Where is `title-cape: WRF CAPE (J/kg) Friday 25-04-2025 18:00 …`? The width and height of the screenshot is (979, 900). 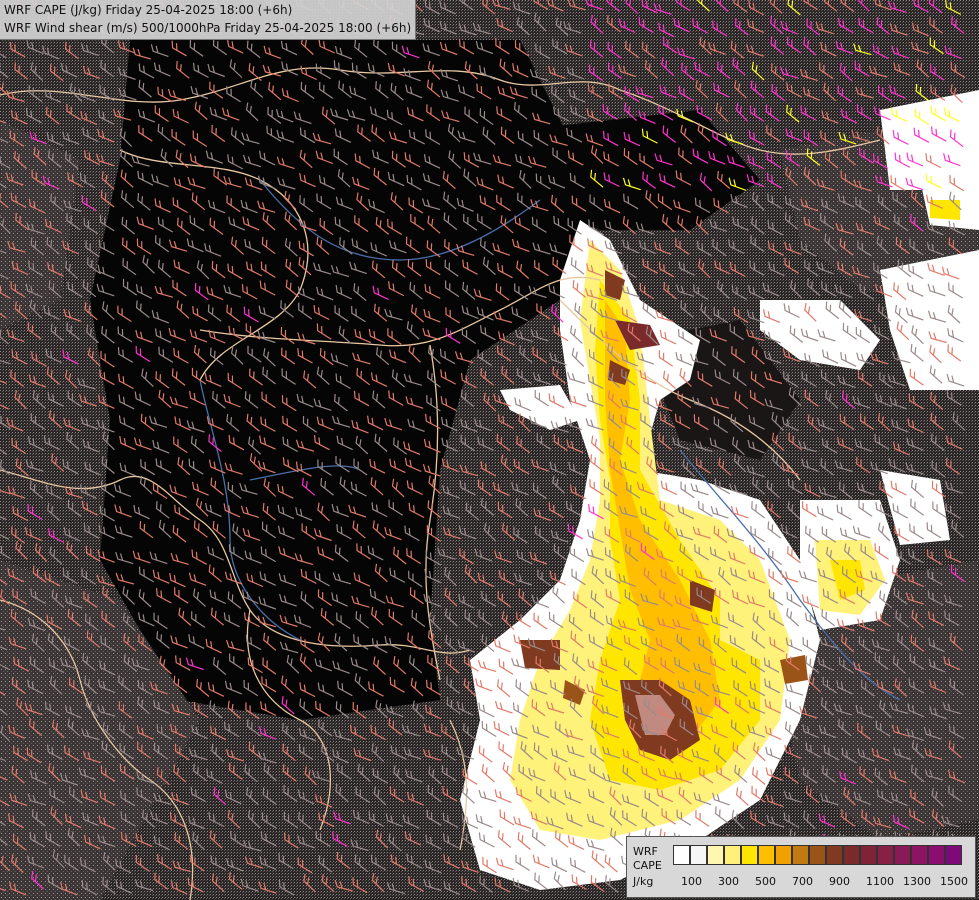
title-cape: WRF CAPE (J/kg) Friday 25-04-2025 18:00 … is located at coordinates (148, 10).